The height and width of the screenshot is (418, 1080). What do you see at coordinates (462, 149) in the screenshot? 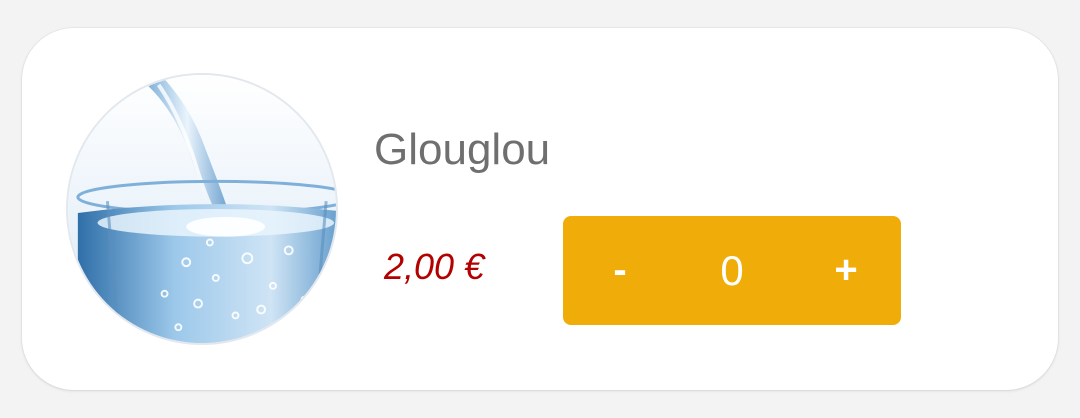
I see `product-name: Glouglou` at bounding box center [462, 149].